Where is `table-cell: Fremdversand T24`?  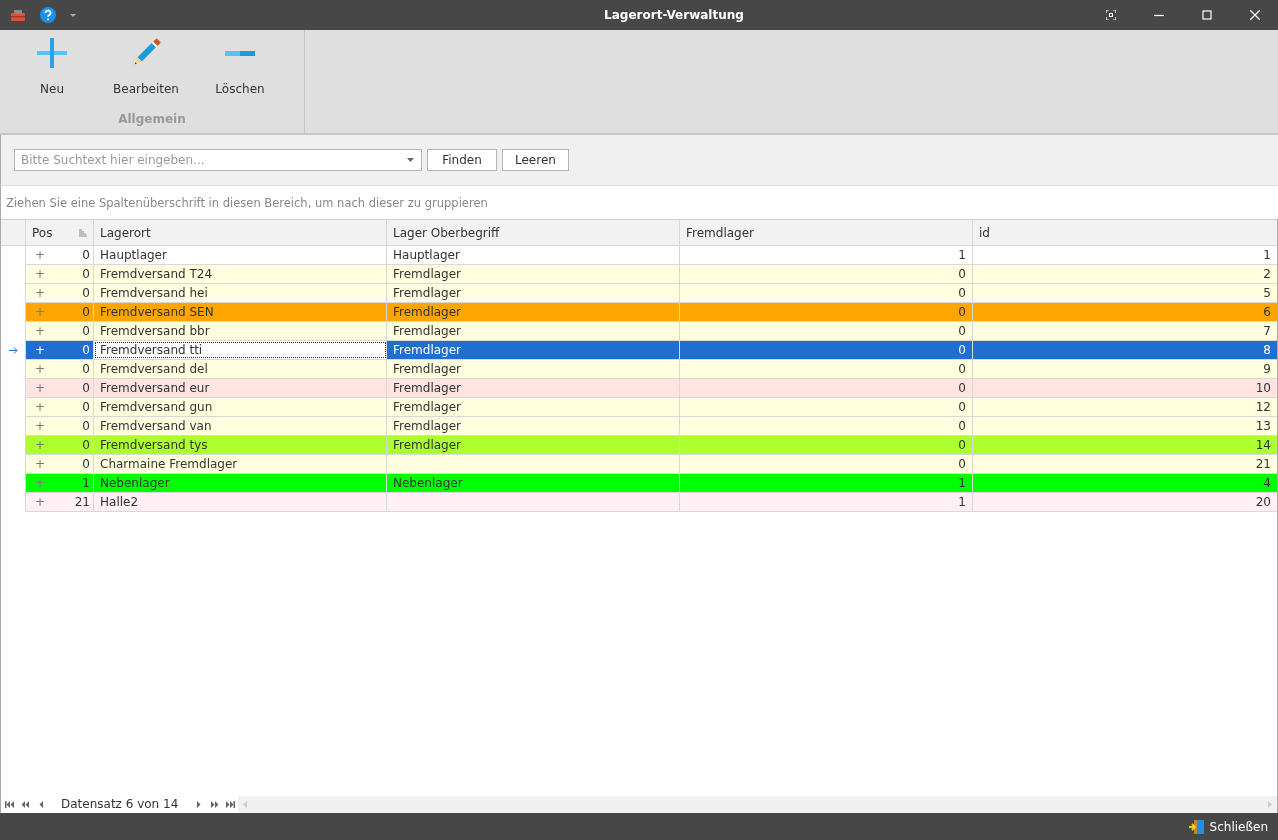 table-cell: Fremdversand T24 is located at coordinates (240, 274).